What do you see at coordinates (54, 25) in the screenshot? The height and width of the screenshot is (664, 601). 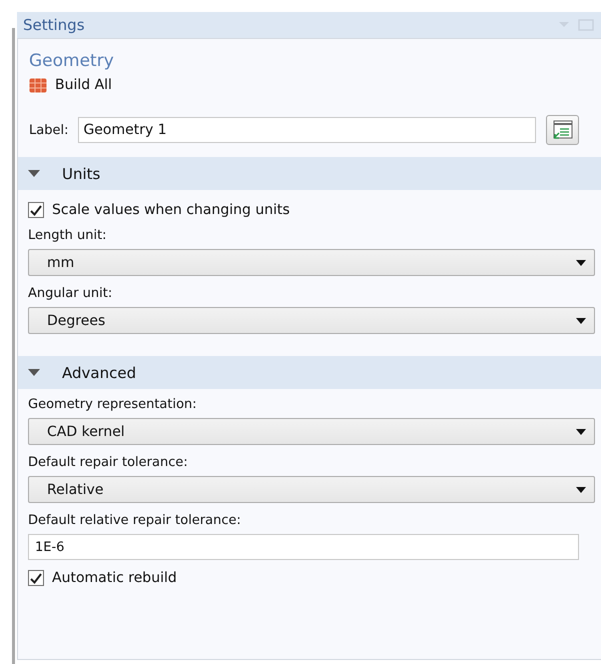 I see `panel-title: Settings` at bounding box center [54, 25].